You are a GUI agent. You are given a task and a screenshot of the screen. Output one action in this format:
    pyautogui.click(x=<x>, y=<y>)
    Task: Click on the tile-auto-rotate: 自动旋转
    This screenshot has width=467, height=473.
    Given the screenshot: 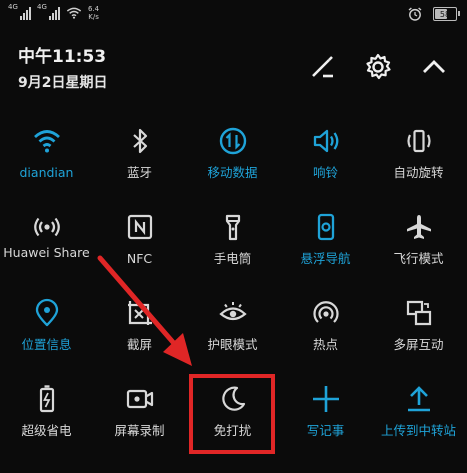 What is the action you would take?
    pyautogui.click(x=418, y=161)
    